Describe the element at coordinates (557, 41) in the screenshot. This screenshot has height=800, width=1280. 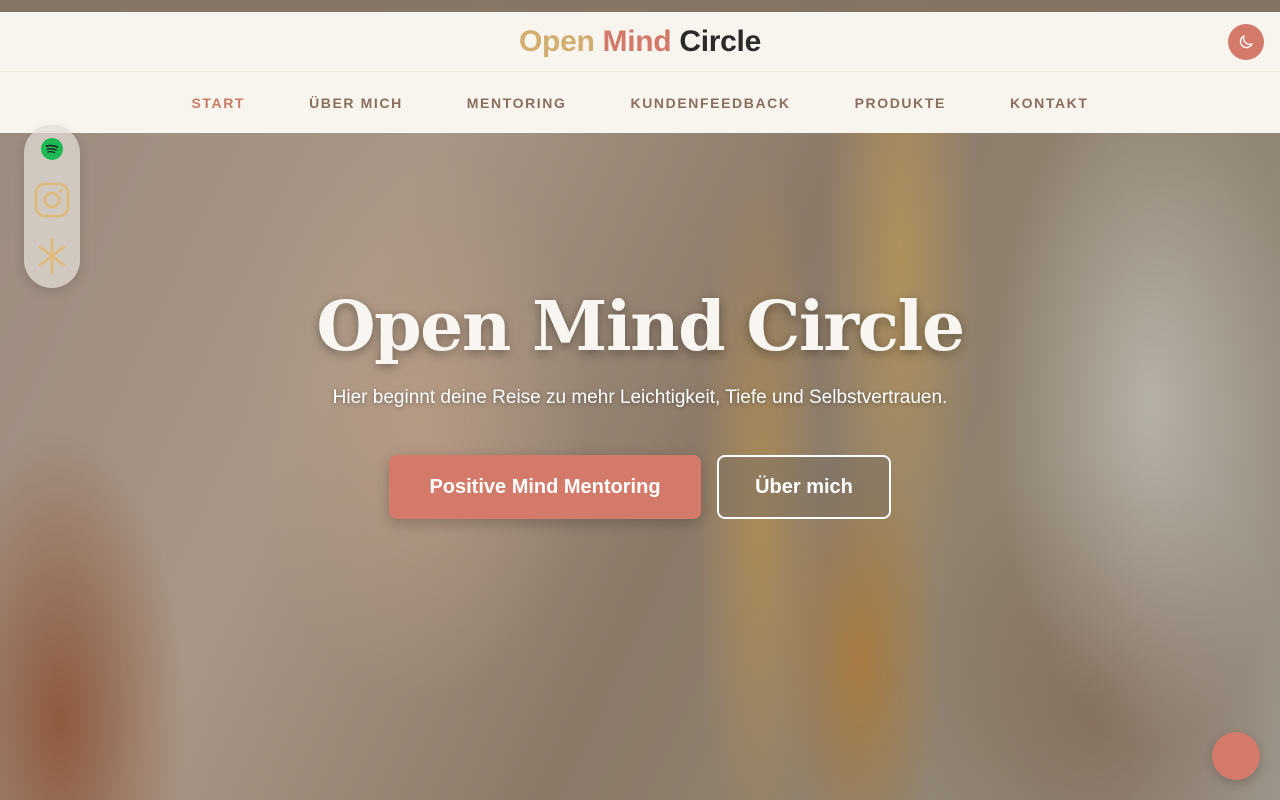
I see `logo-word-open: Open` at that location.